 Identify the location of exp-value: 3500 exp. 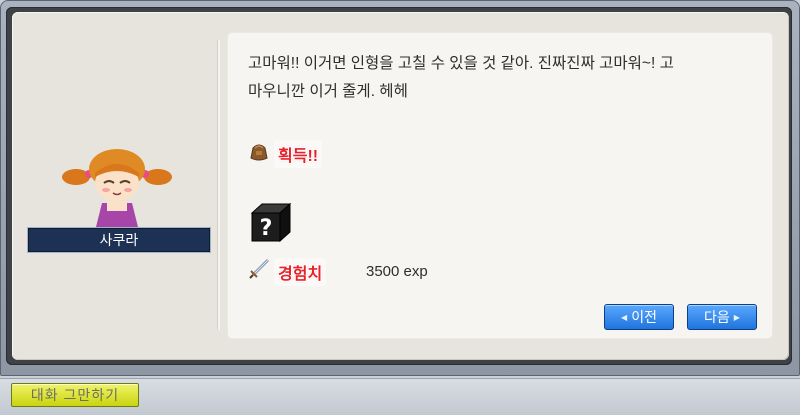
(397, 271).